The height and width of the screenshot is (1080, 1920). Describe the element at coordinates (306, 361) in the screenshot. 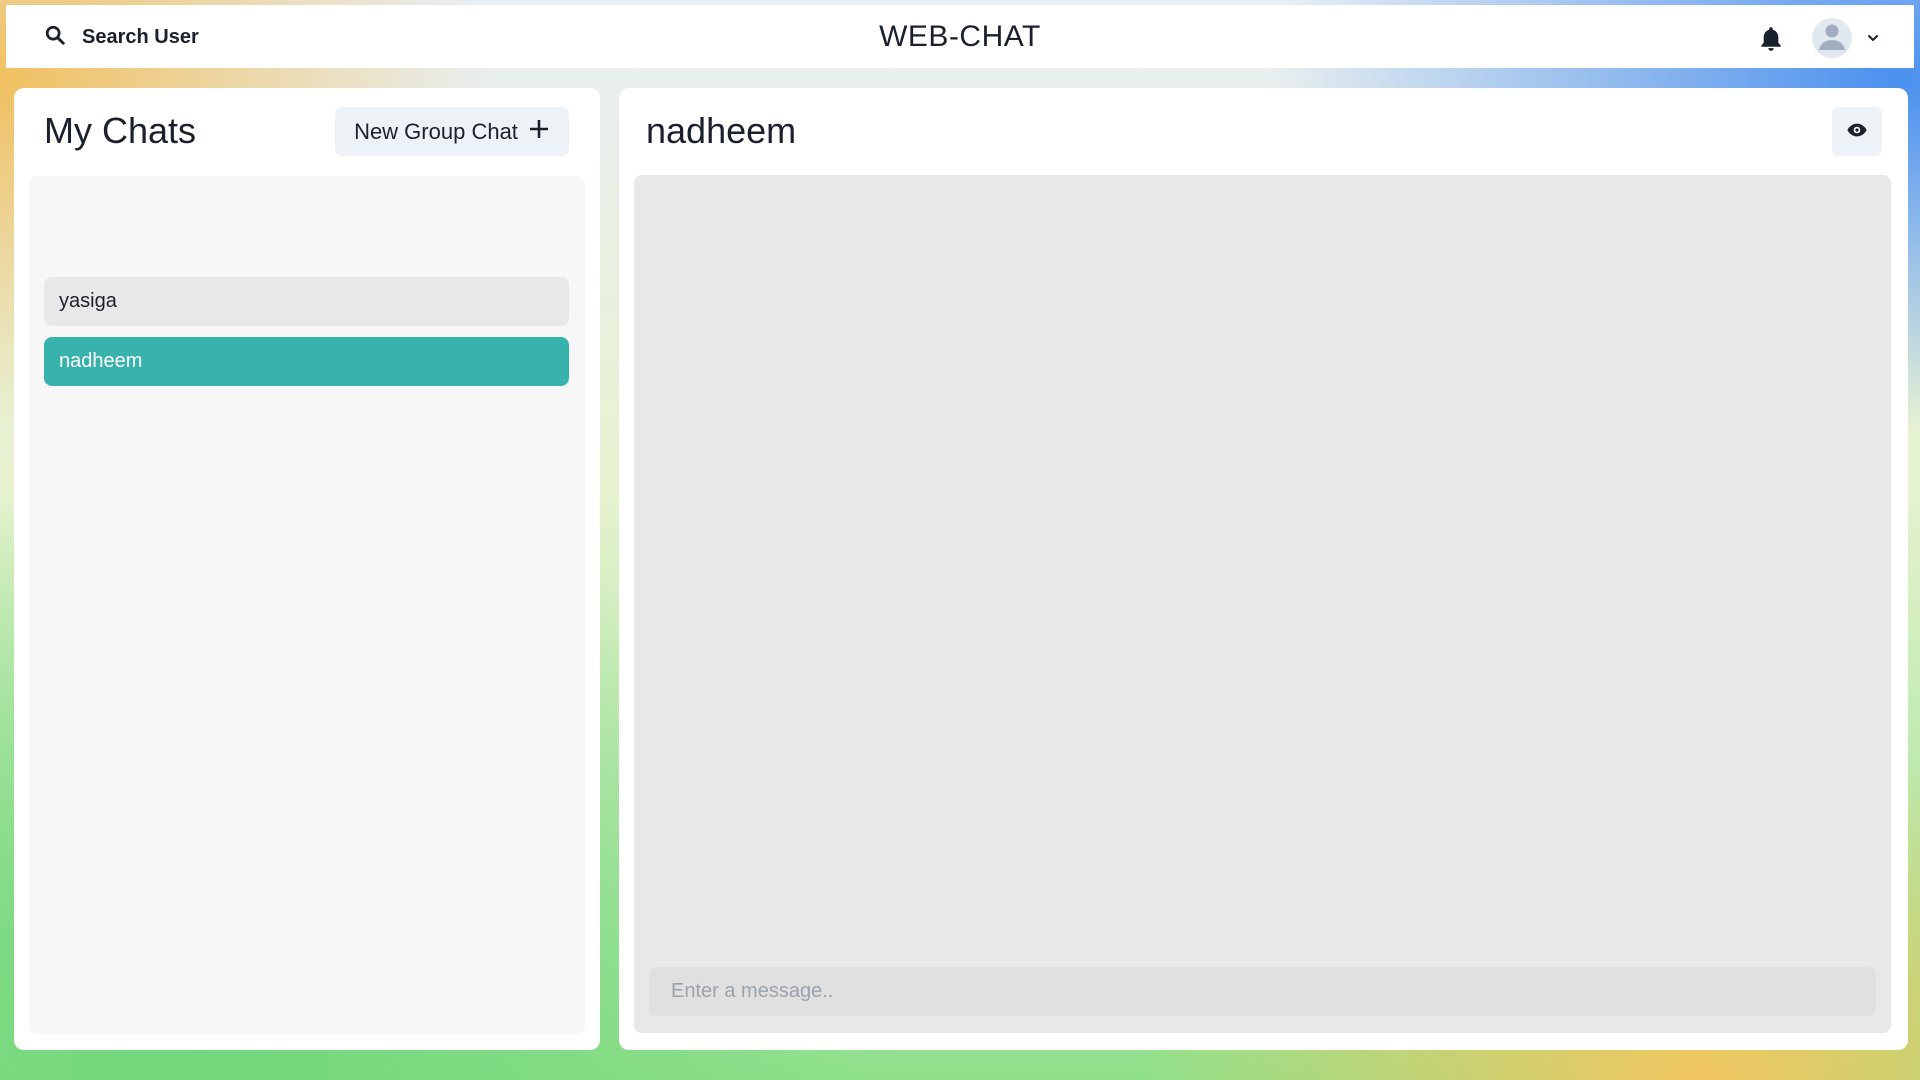

I see `chat-list-item-selected: nadheem` at that location.